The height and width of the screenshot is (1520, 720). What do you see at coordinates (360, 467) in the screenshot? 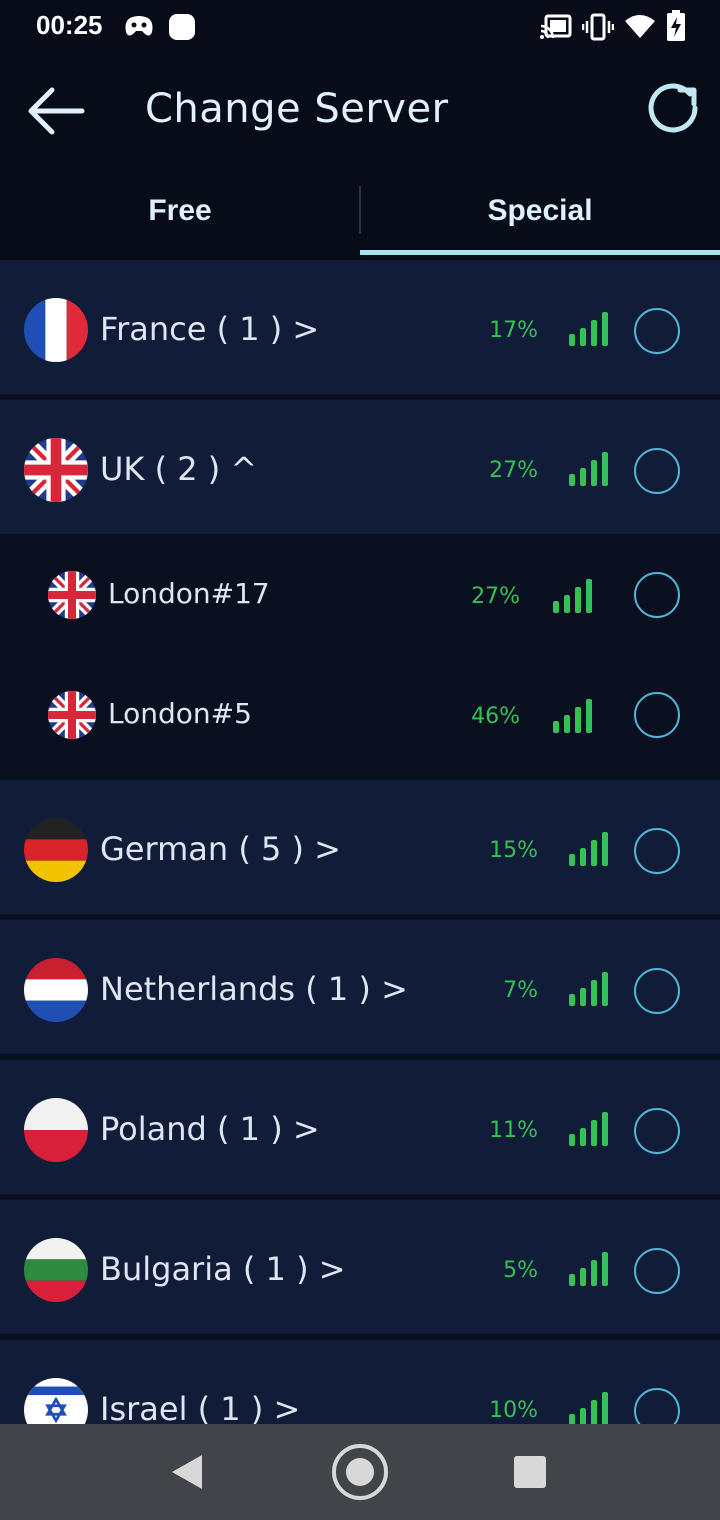
I see `server-row-uk: UK ( 2 ) ^ 27%` at bounding box center [360, 467].